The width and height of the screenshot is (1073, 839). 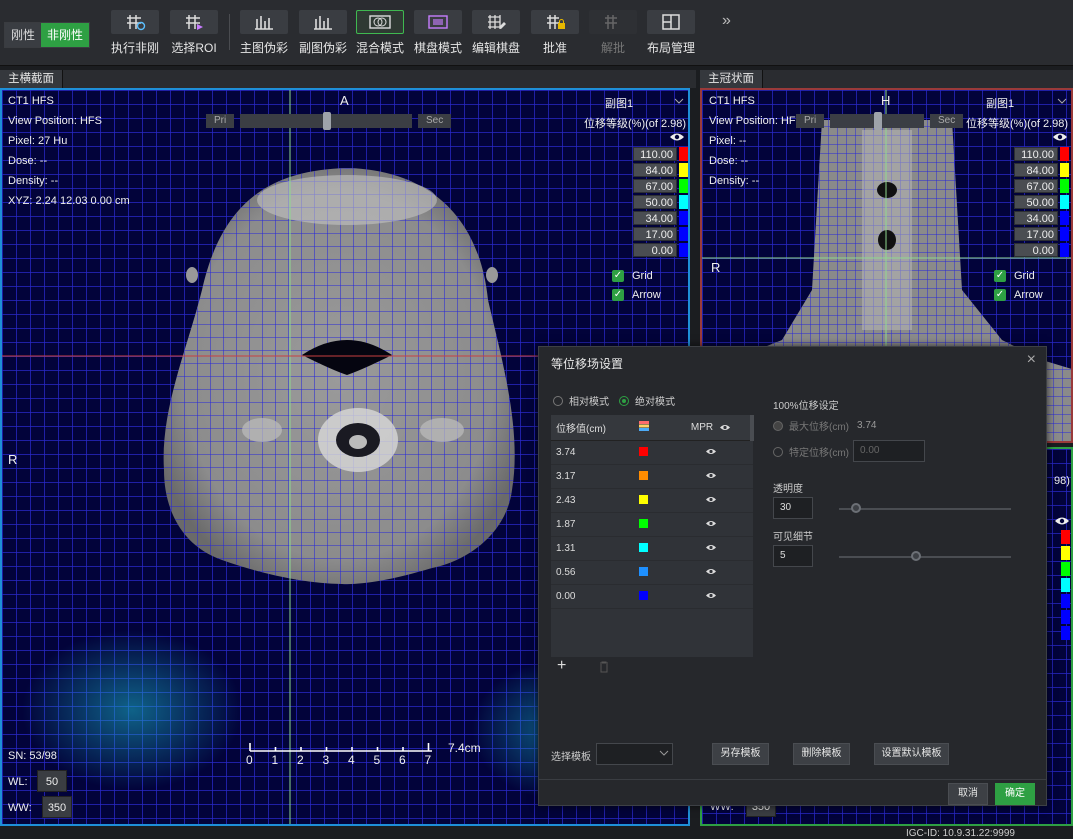 What do you see at coordinates (613, 34) in the screenshot?
I see `unapprove-button: 解批` at bounding box center [613, 34].